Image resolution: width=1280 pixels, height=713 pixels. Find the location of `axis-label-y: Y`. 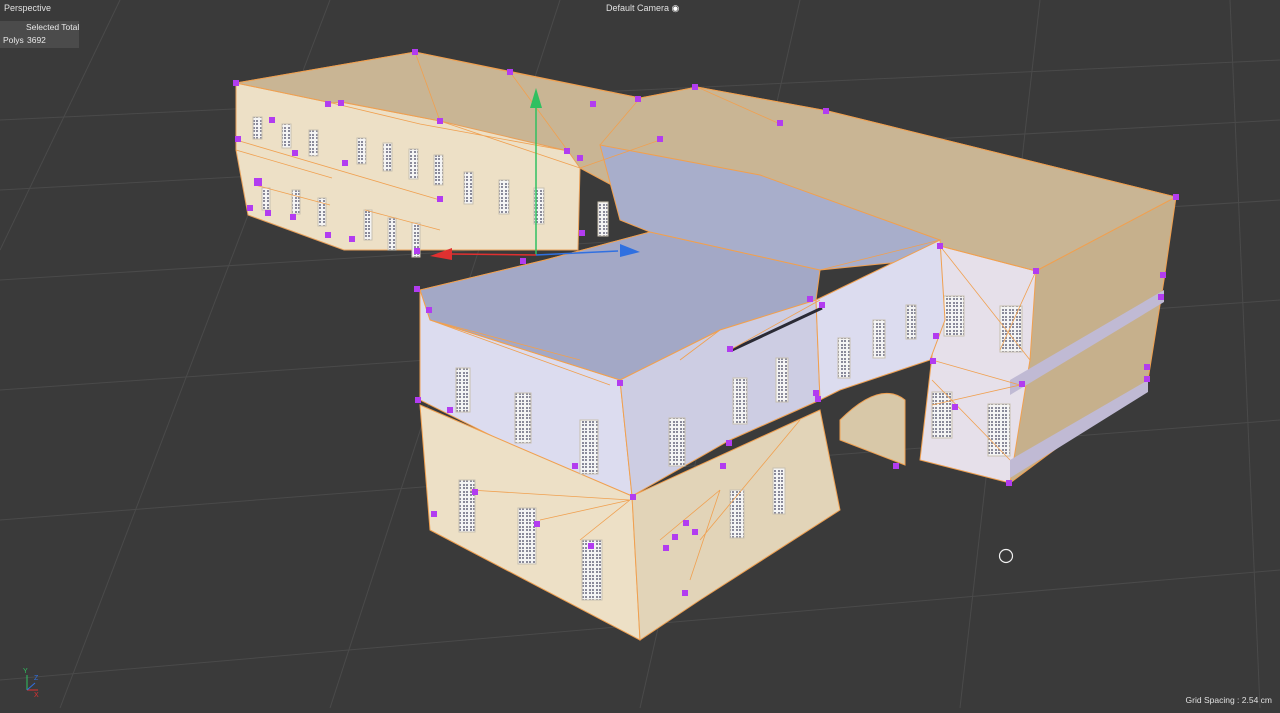

axis-label-y: Y is located at coordinates (25, 671).